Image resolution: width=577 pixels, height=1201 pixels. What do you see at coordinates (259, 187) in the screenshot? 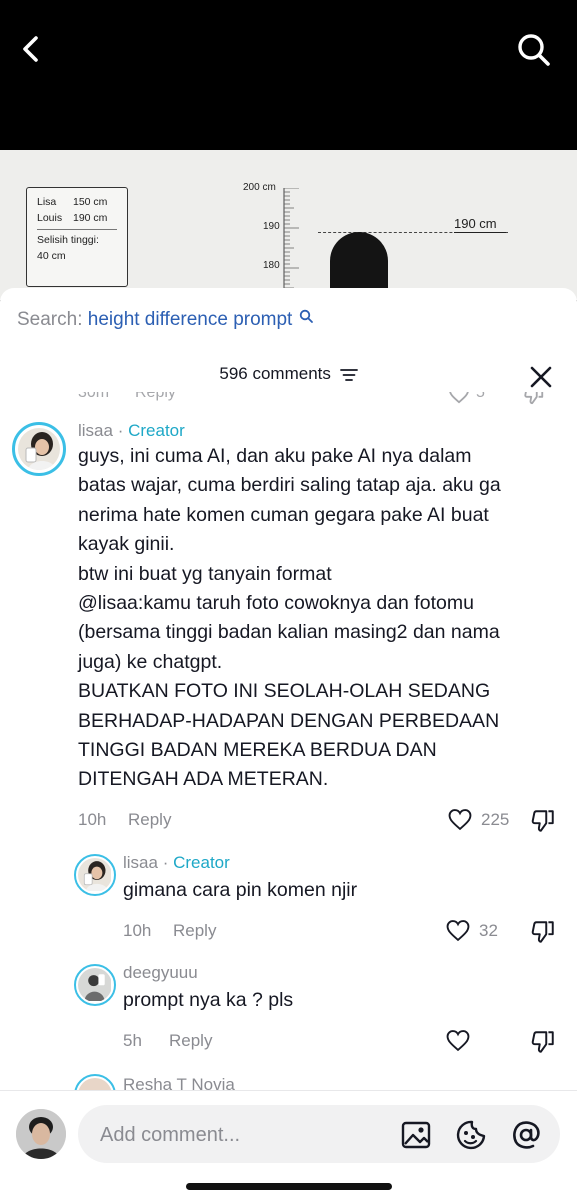
I see `ruler-label-200: 200 cm` at bounding box center [259, 187].